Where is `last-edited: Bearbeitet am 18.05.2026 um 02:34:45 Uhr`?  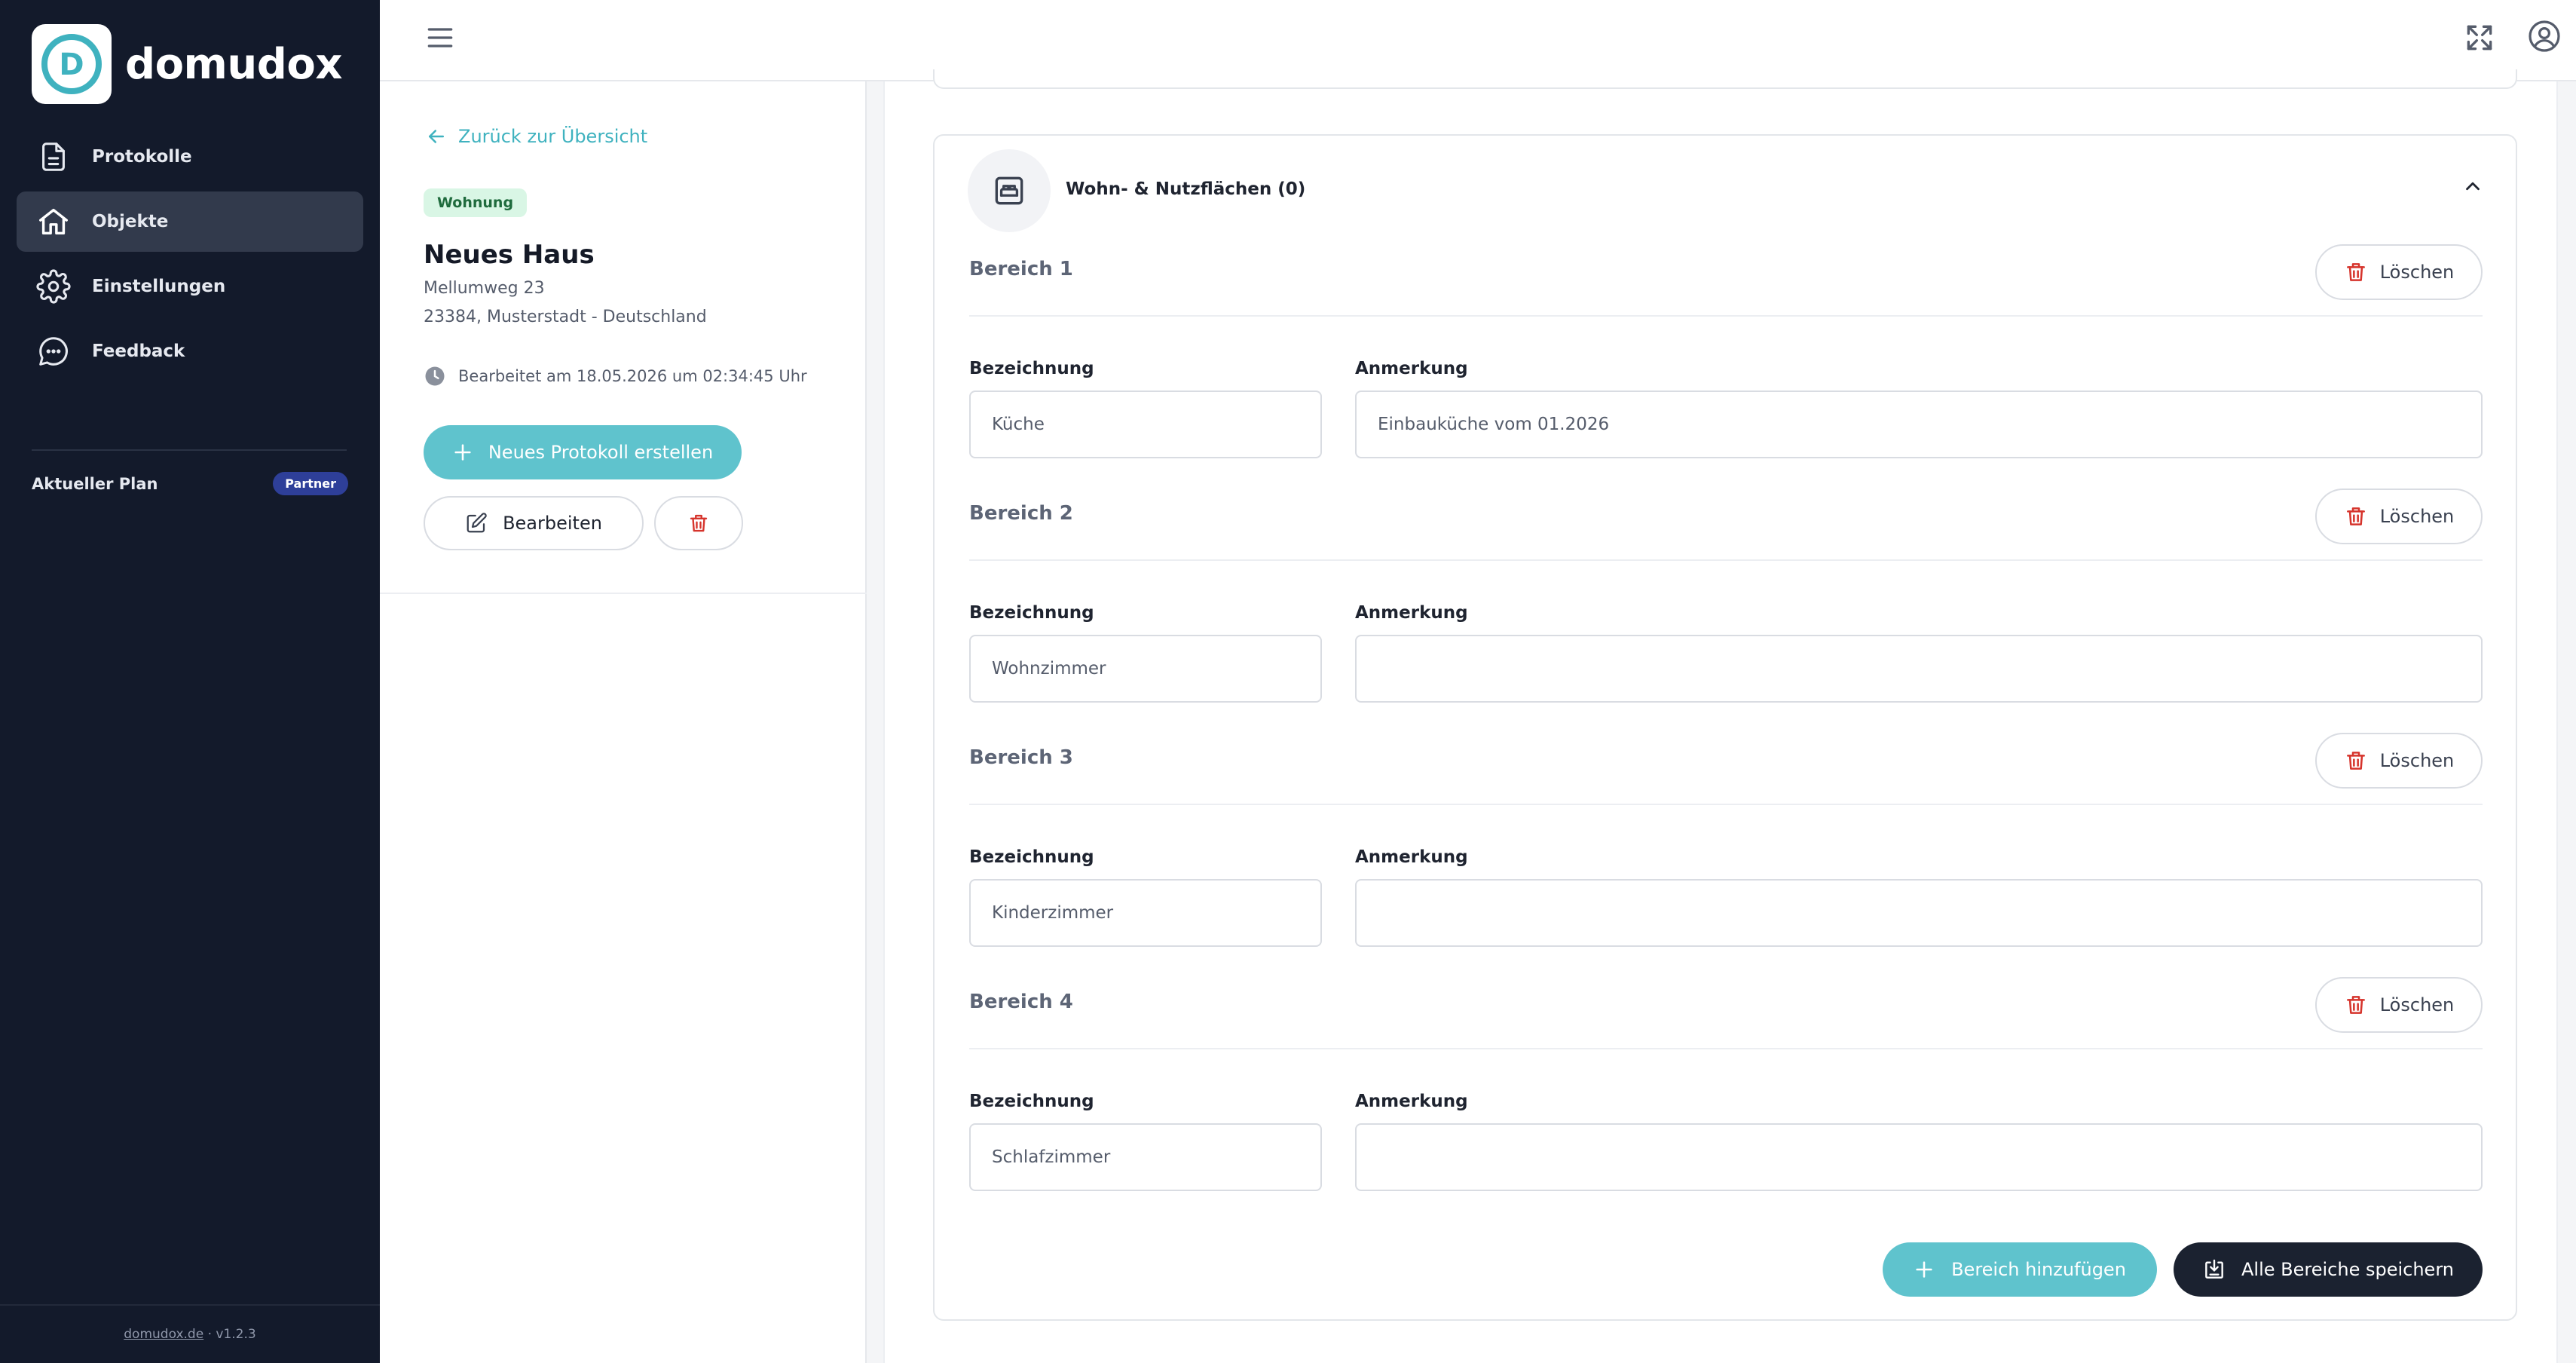
last-edited: Bearbeitet am 18.05.2026 um 02:34:45 Uhr is located at coordinates (615, 376).